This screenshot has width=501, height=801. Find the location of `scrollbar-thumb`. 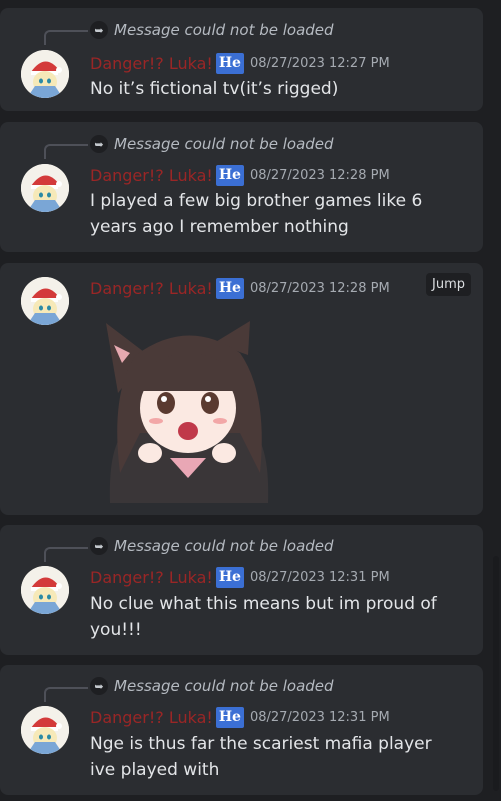

scrollbar-thumb is located at coordinates (496, 673).